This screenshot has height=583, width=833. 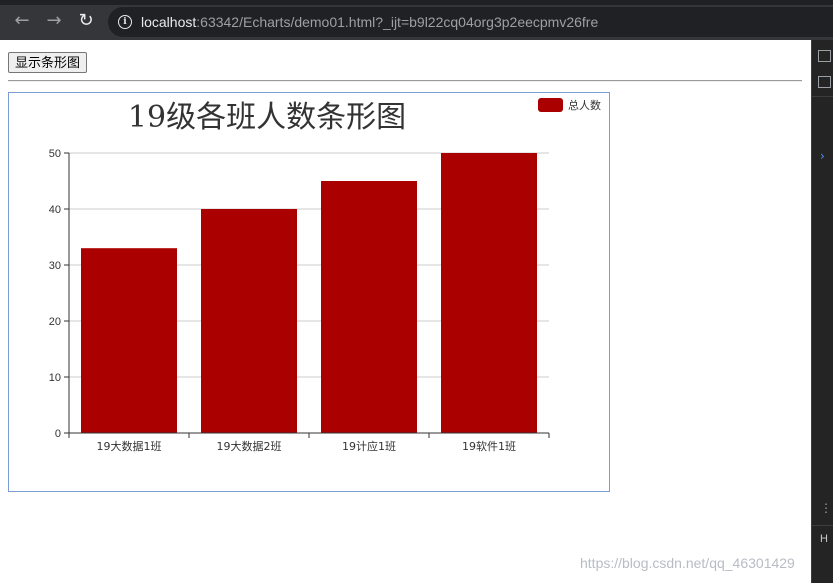 I want to click on inspect-element-icon, so click(x=824, y=56).